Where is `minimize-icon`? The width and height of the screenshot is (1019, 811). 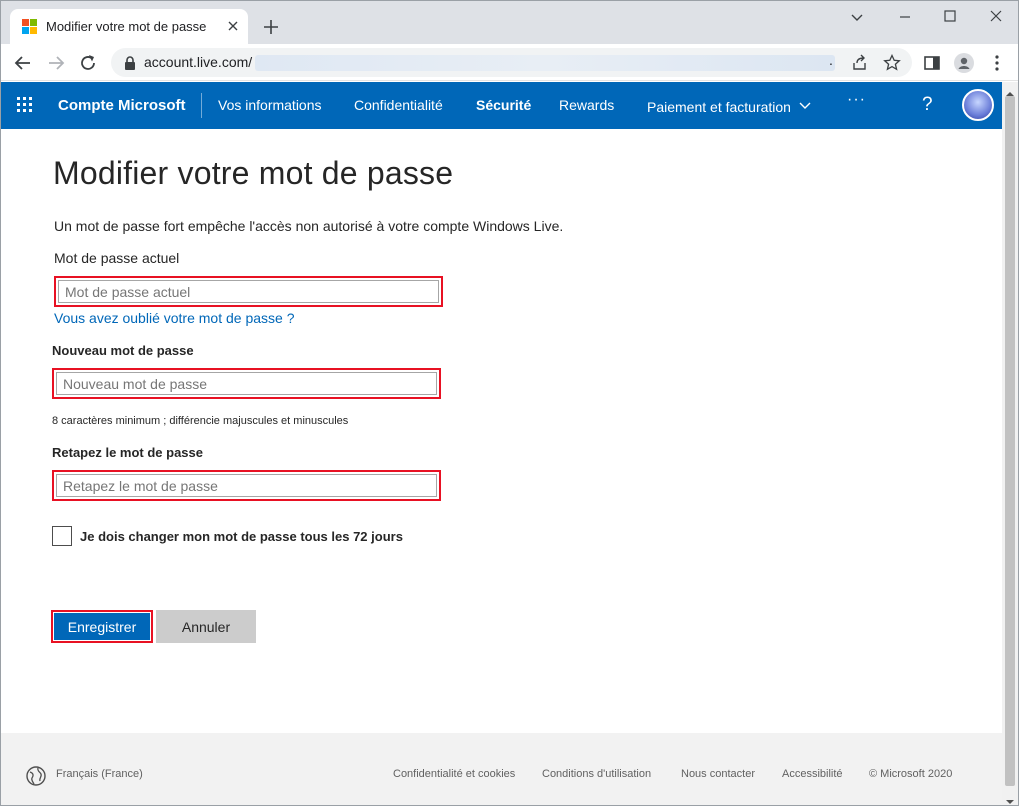
minimize-icon is located at coordinates (905, 17).